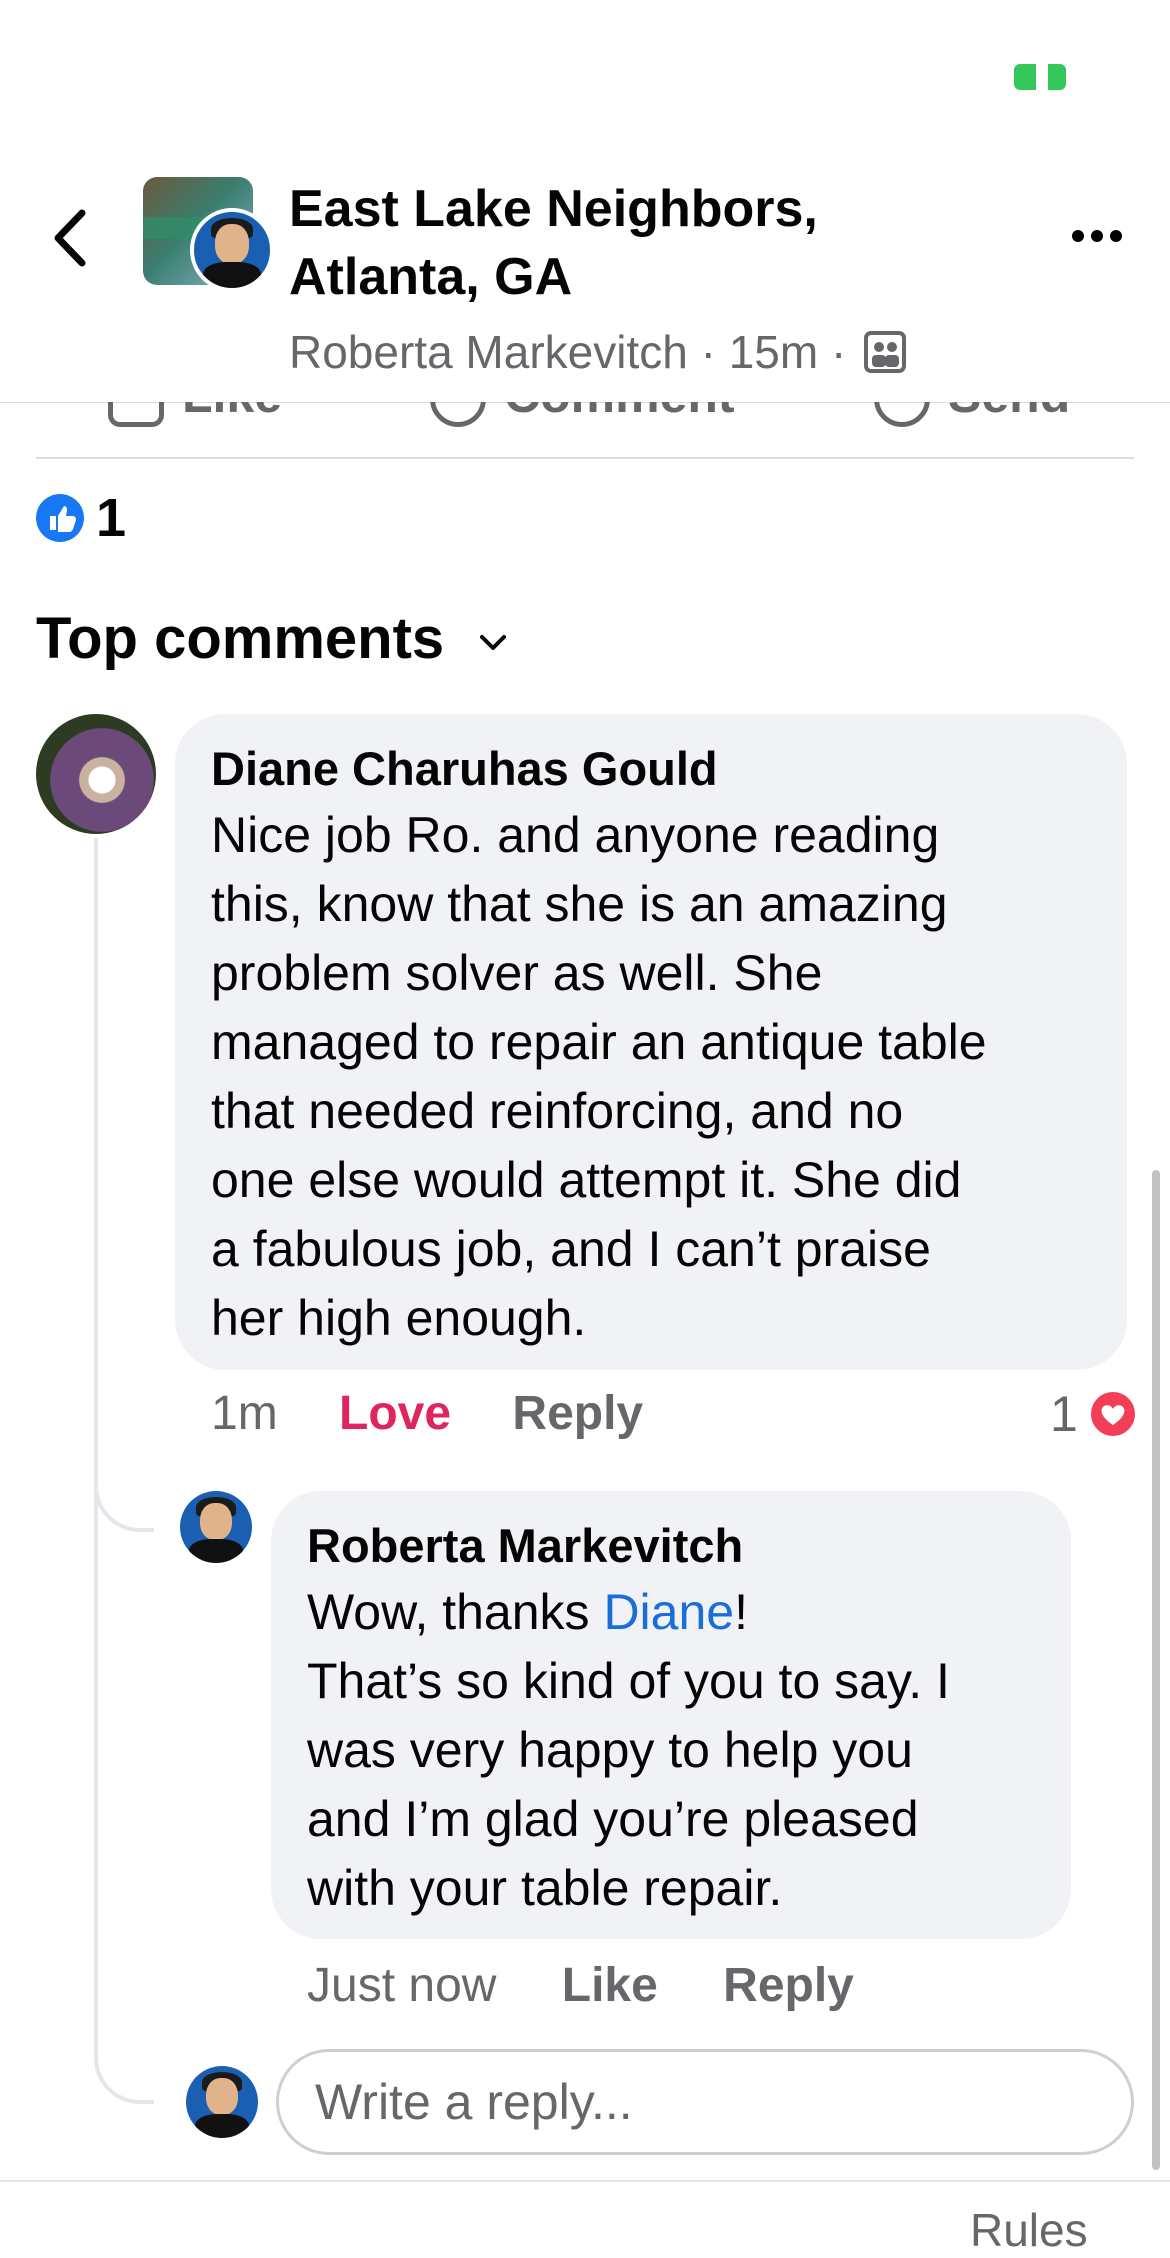 Image resolution: width=1170 pixels, height=2258 pixels. What do you see at coordinates (493, 642) in the screenshot?
I see `chevron-down-icon` at bounding box center [493, 642].